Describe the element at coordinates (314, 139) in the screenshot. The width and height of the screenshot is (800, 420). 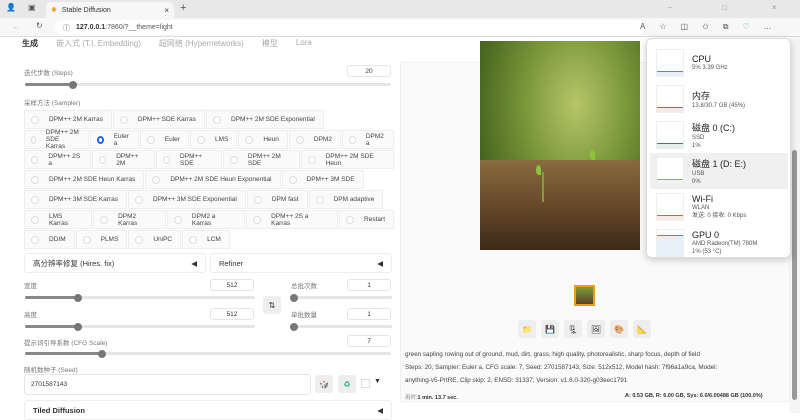
I see `sampler-option: DPM2` at that location.